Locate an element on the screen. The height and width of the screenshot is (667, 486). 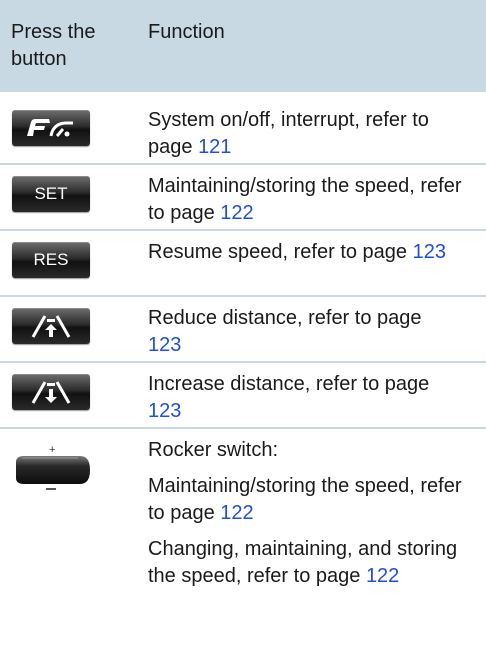
row-reduce-page-link: 123 is located at coordinates (164, 345).